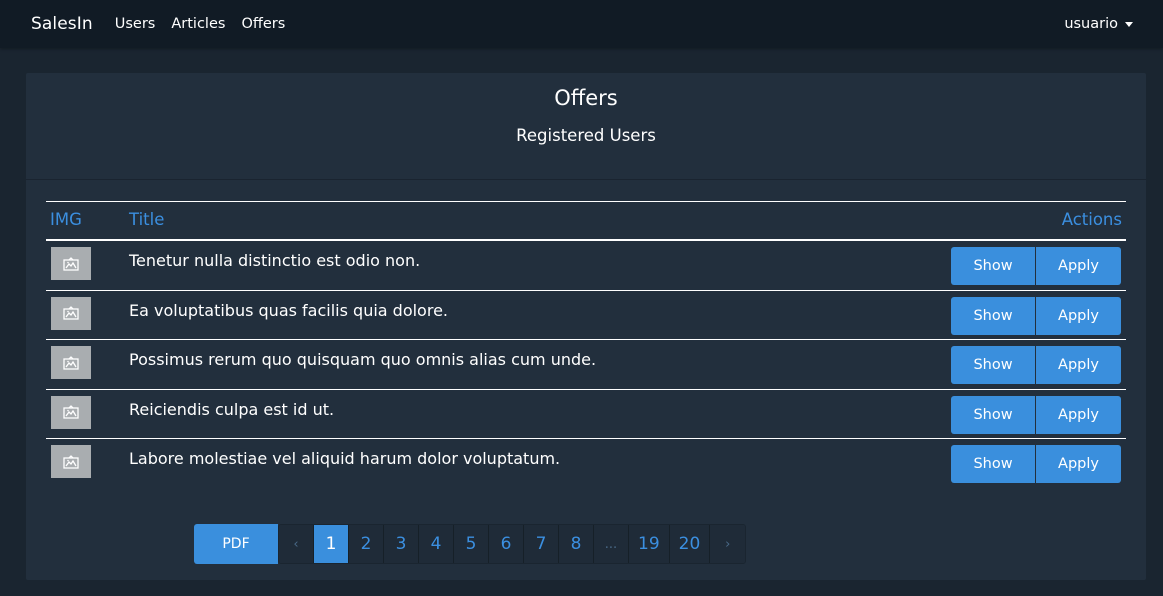  I want to click on pagination-area: PDF ‹ 1 2 3 4 5 6 7 8... 19 20 ›, so click(470, 544).